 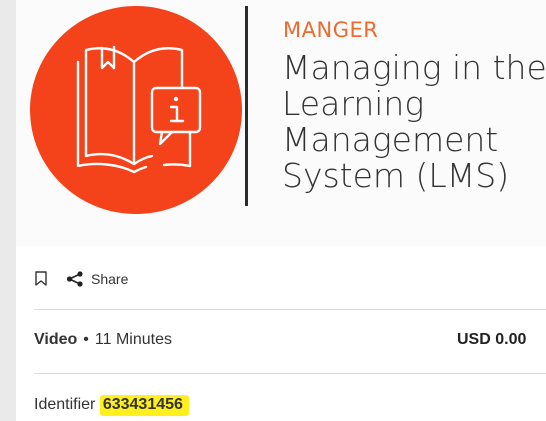 I want to click on open-book-info-icon, so click(x=139, y=109).